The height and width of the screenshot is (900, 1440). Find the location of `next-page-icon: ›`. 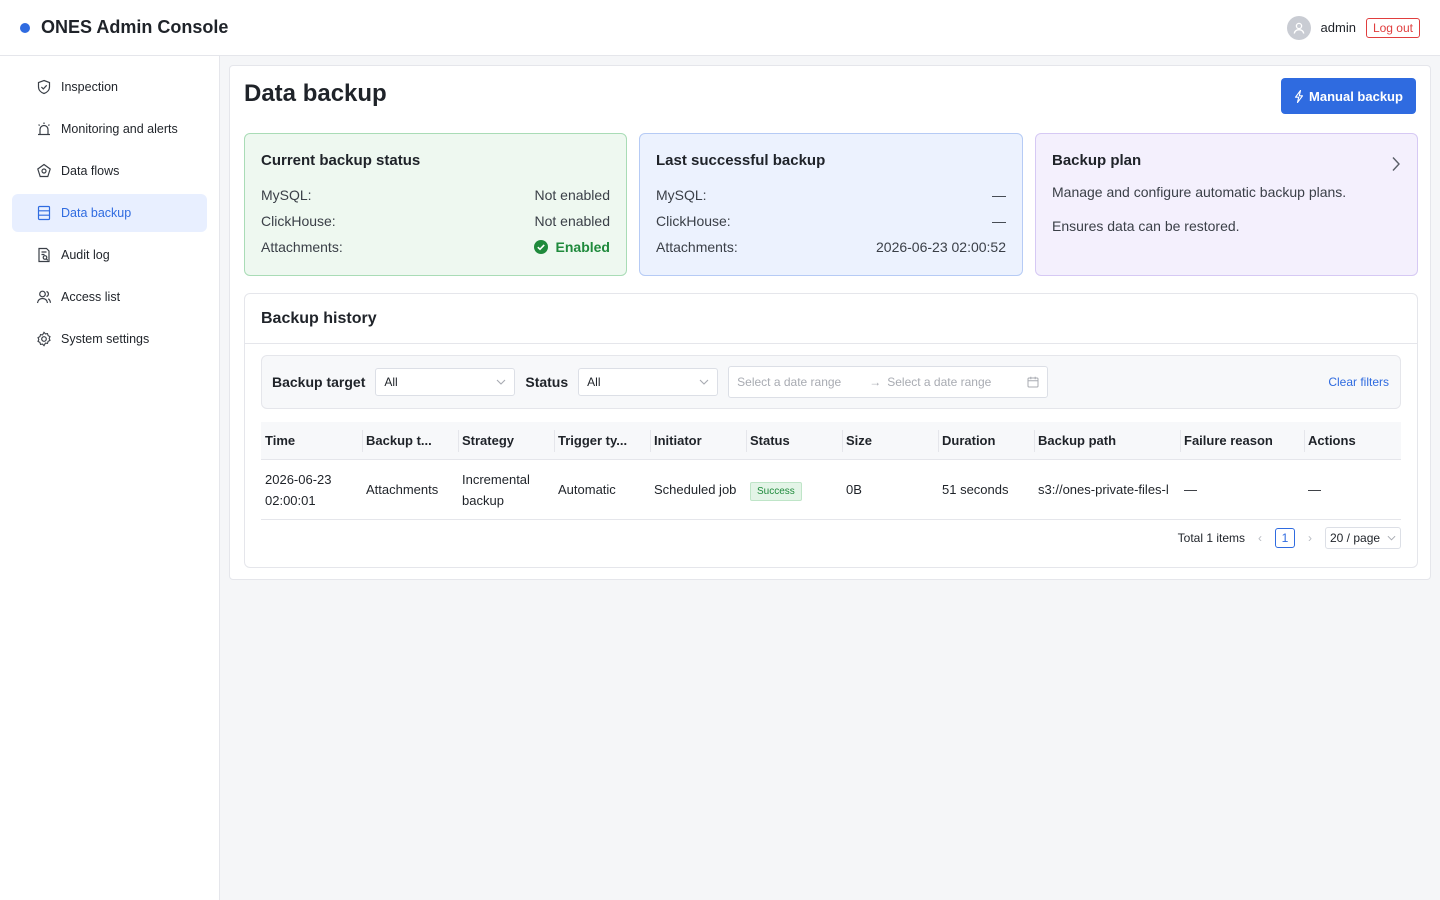

next-page-icon: › is located at coordinates (1310, 538).